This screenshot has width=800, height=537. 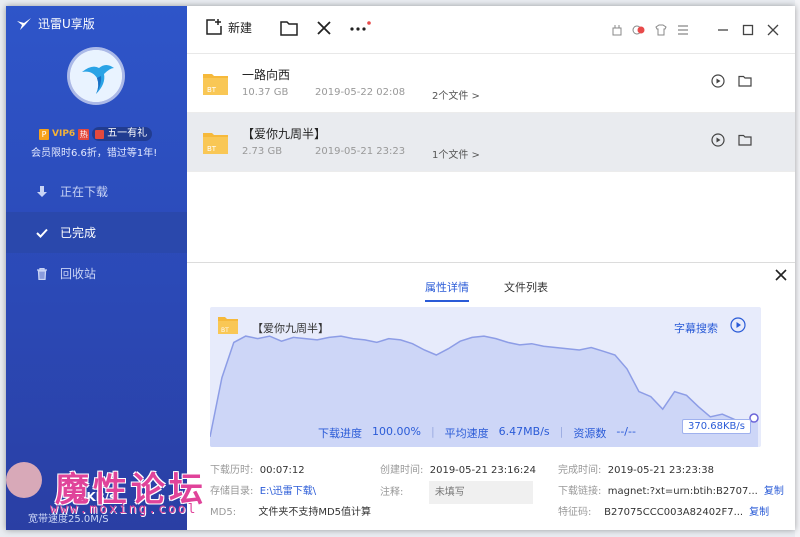 I want to click on task-date: 2019-05-21 23:23, so click(x=360, y=151).